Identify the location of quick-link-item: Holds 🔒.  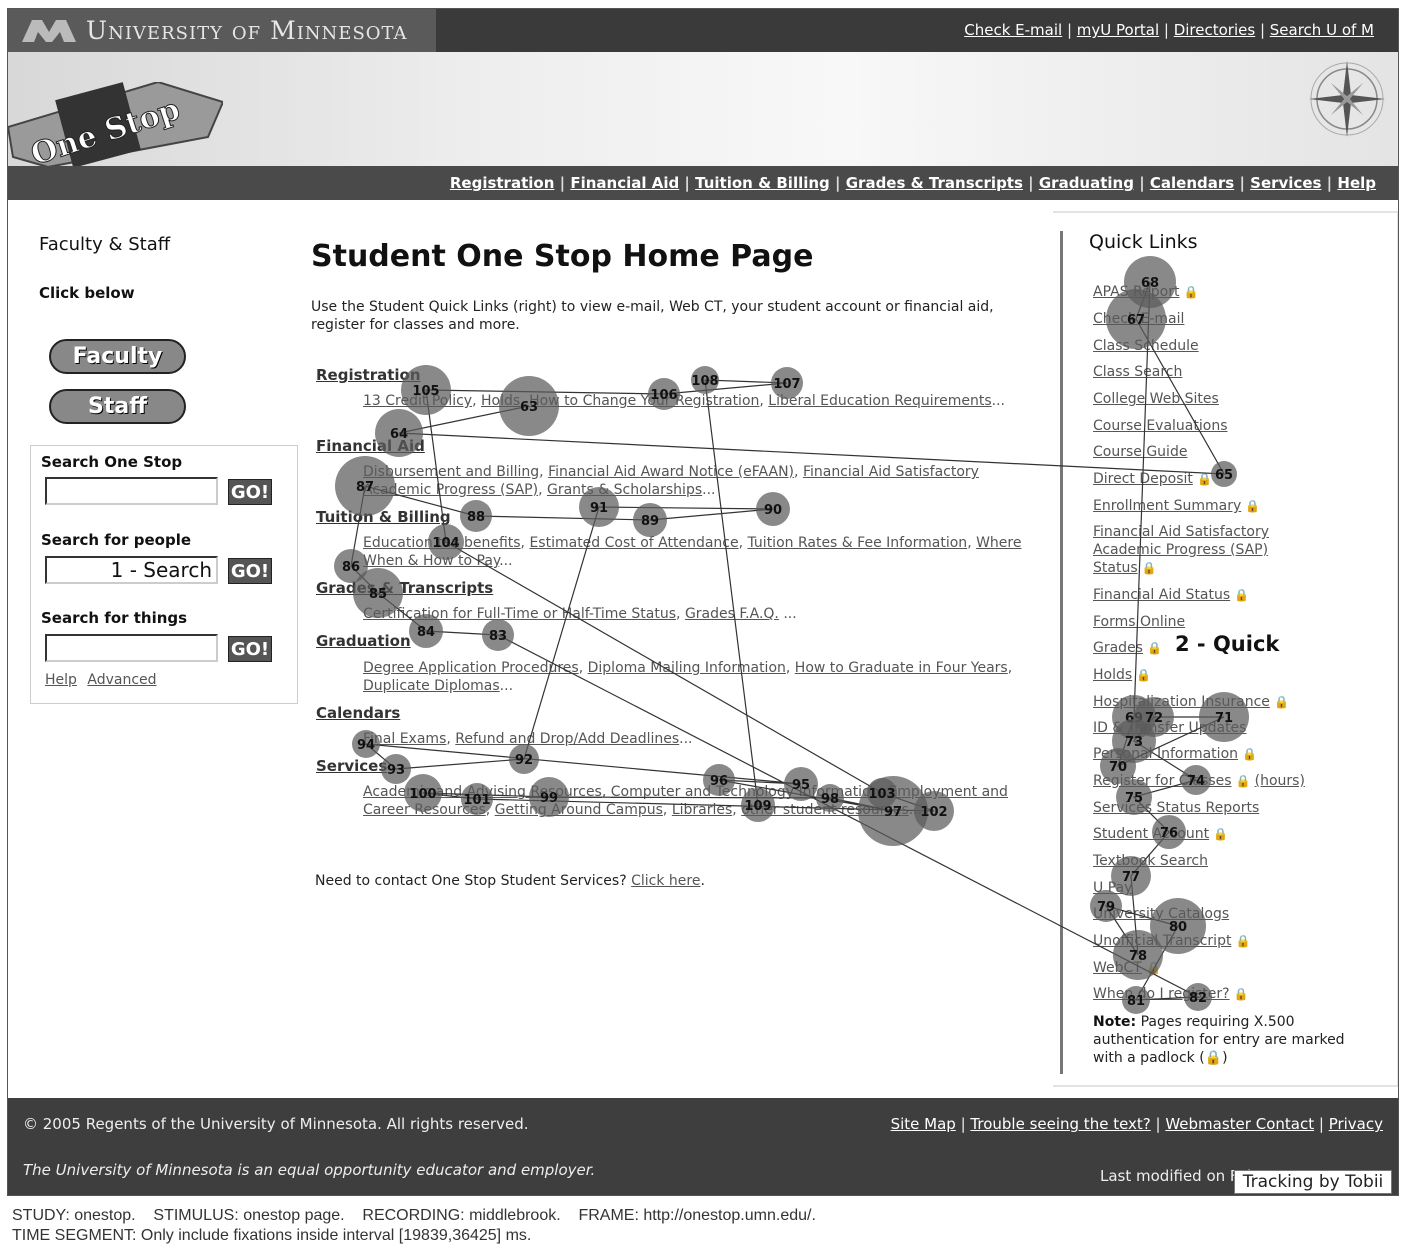
(1122, 675).